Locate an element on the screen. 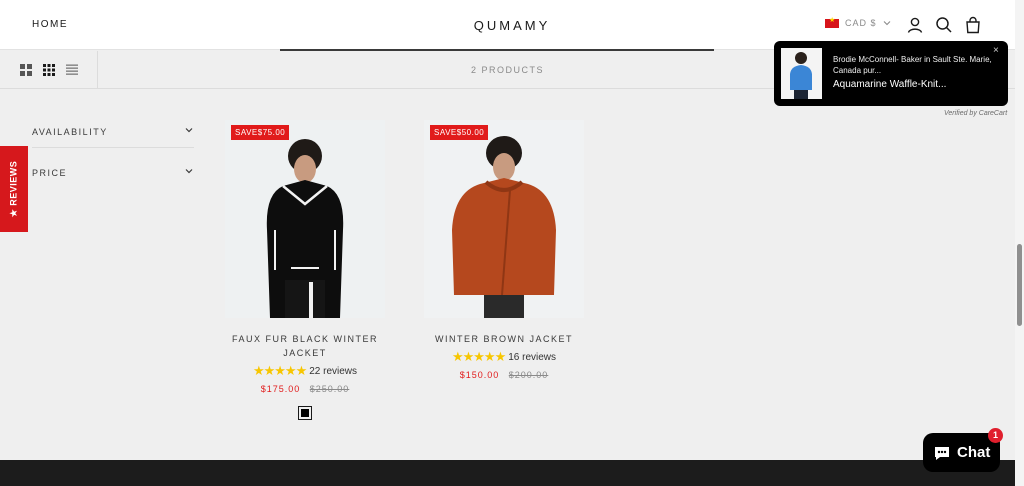  compare-price: $250.00 is located at coordinates (329, 389).